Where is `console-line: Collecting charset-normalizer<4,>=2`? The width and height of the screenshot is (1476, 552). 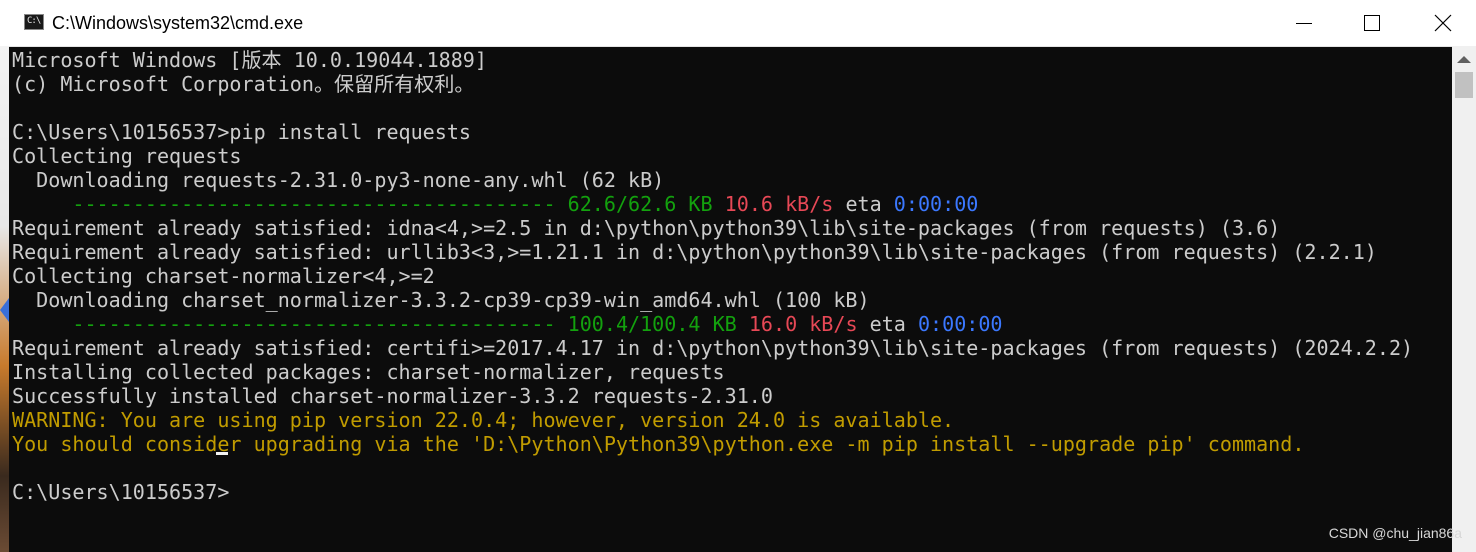 console-line: Collecting charset-normalizer<4,>=2 is located at coordinates (223, 276).